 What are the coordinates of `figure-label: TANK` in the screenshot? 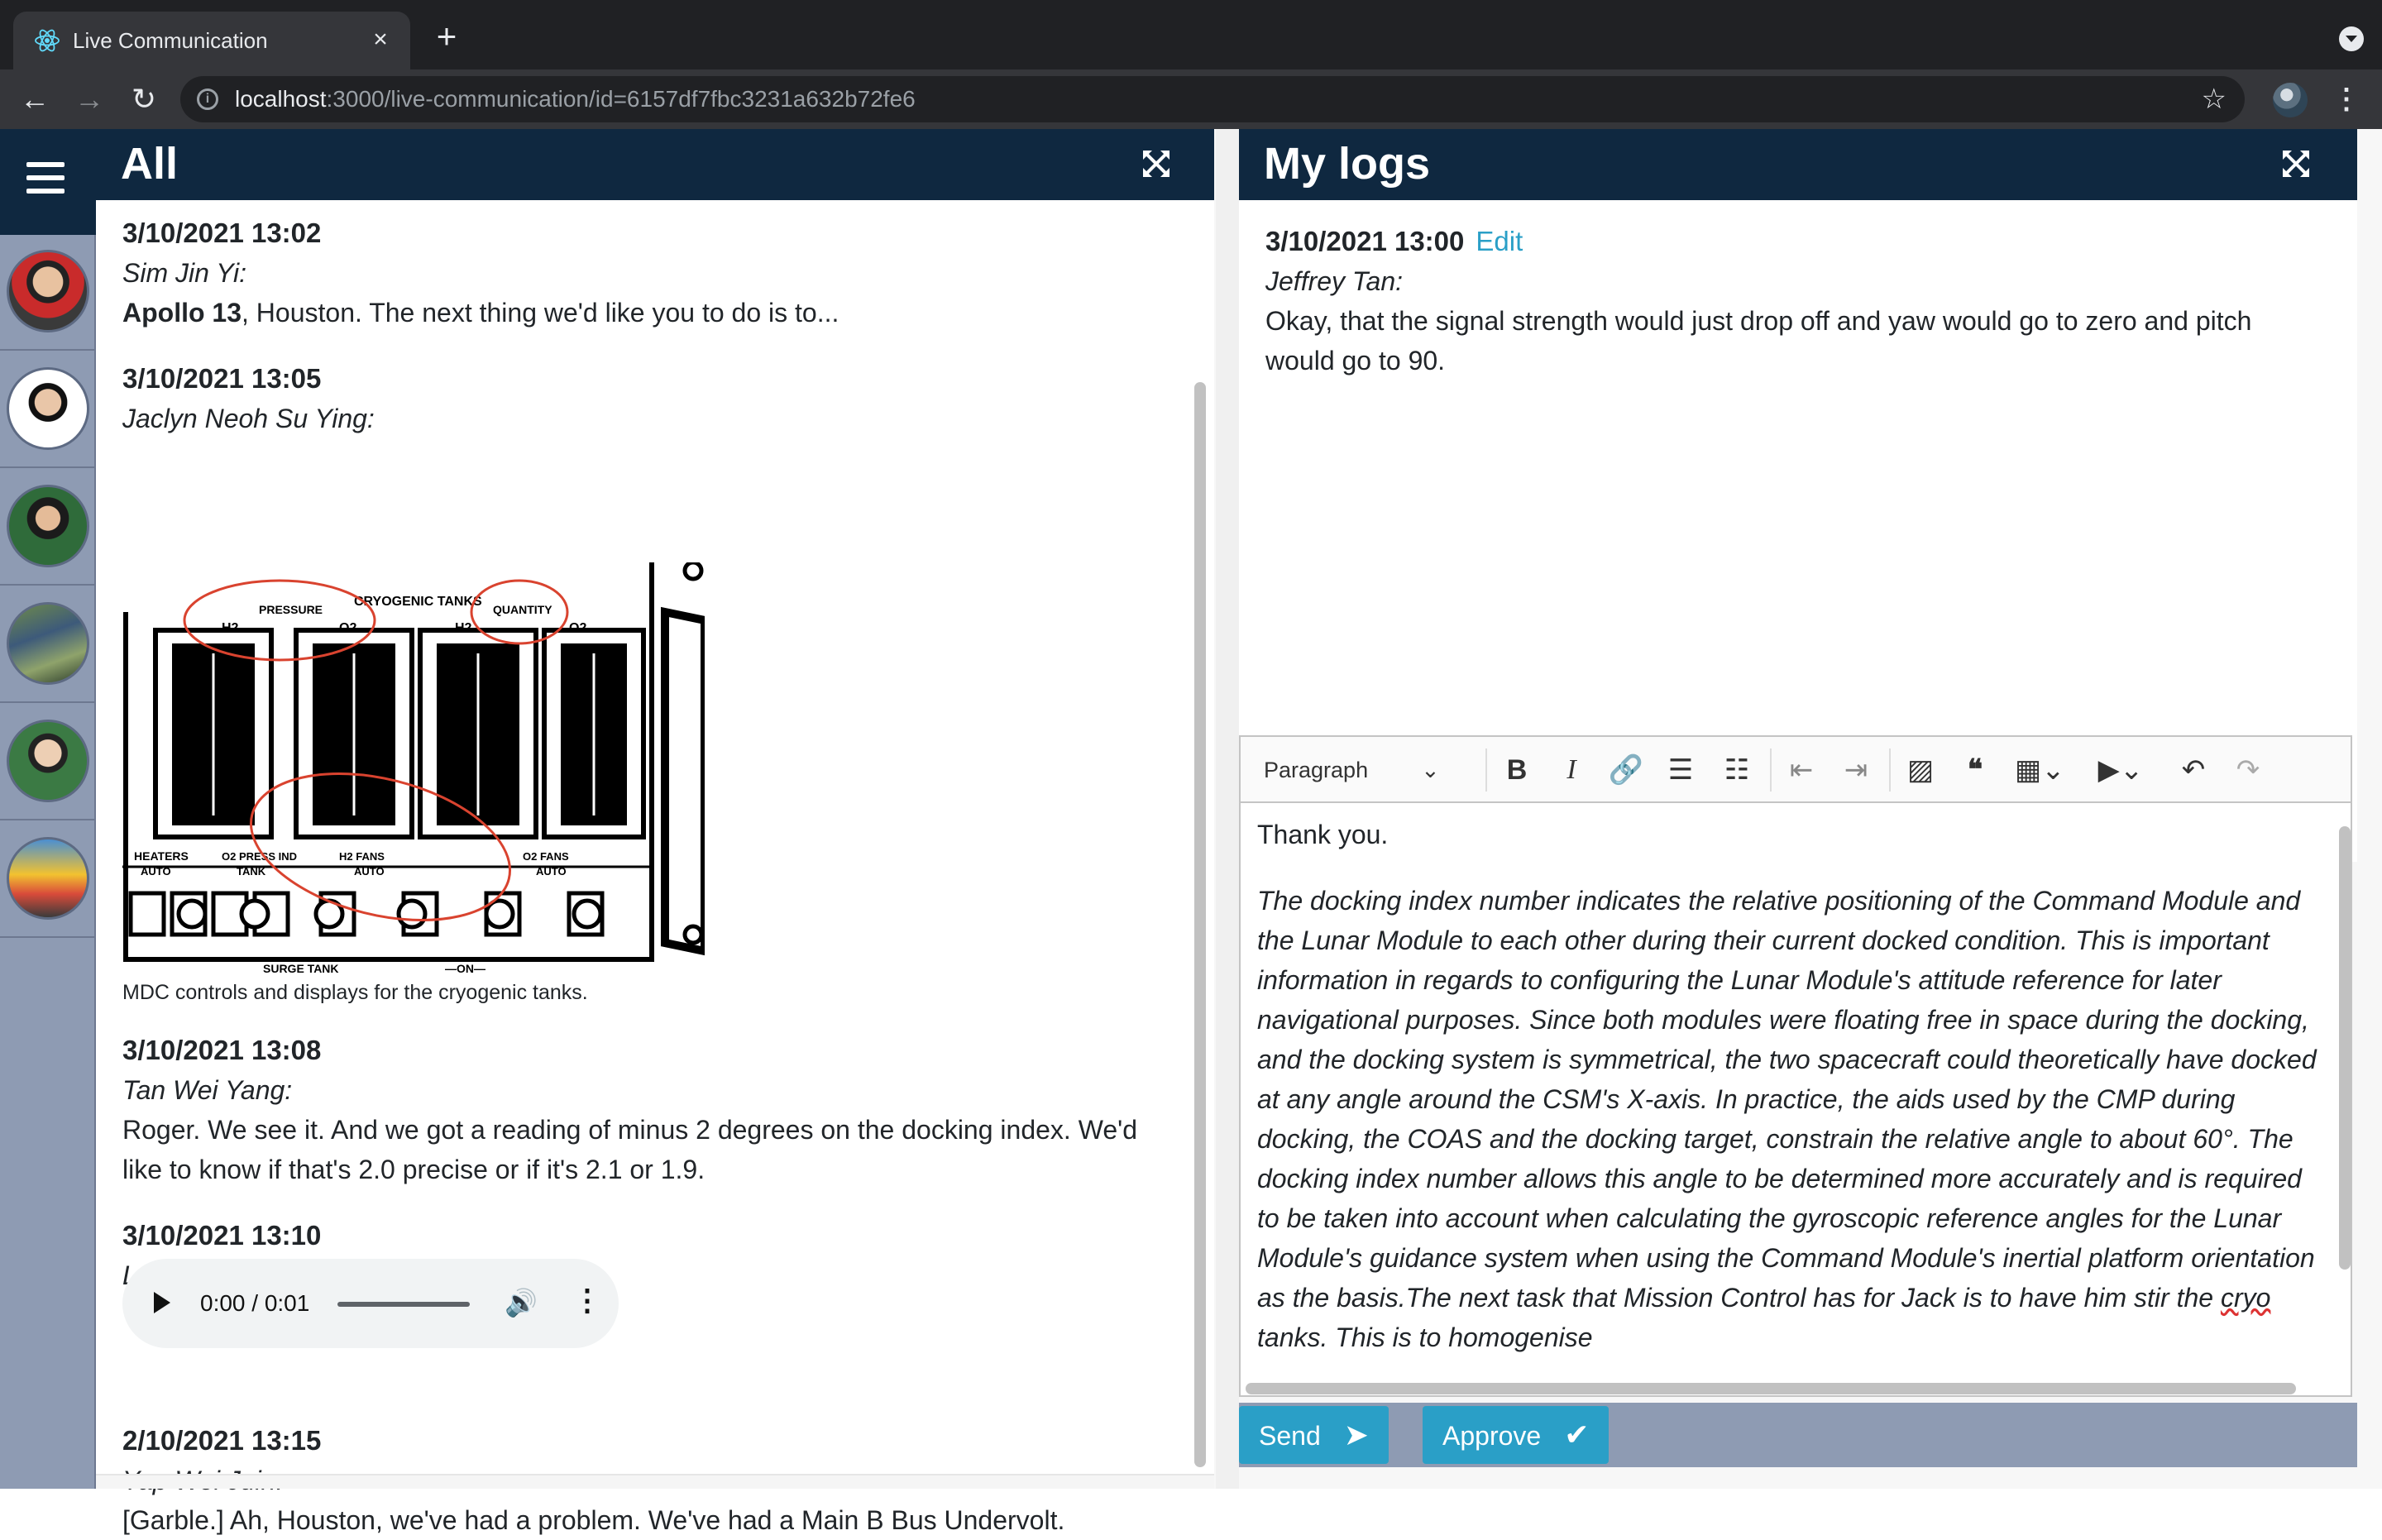 It's located at (252, 871).